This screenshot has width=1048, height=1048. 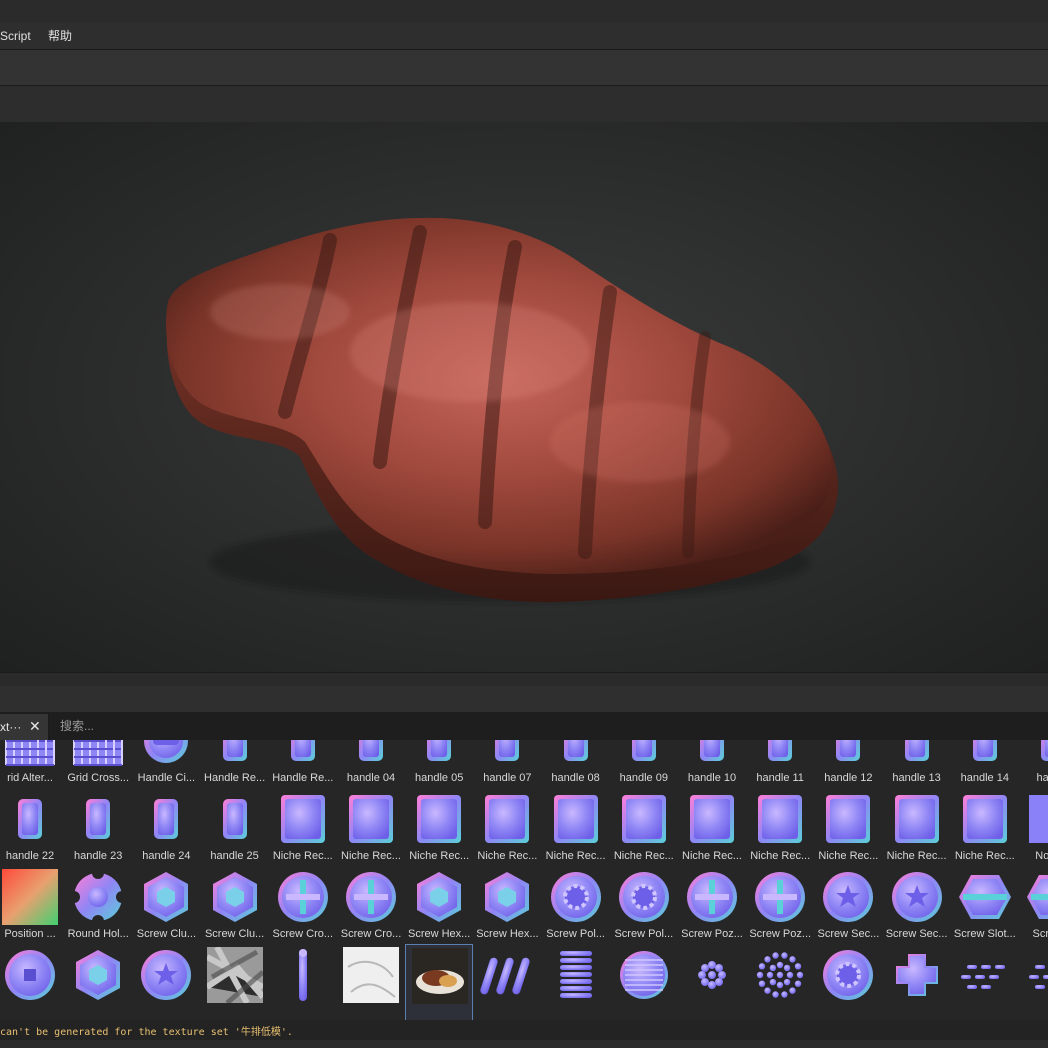 I want to click on shelf-resource-item: handle 11, so click(x=780, y=764).